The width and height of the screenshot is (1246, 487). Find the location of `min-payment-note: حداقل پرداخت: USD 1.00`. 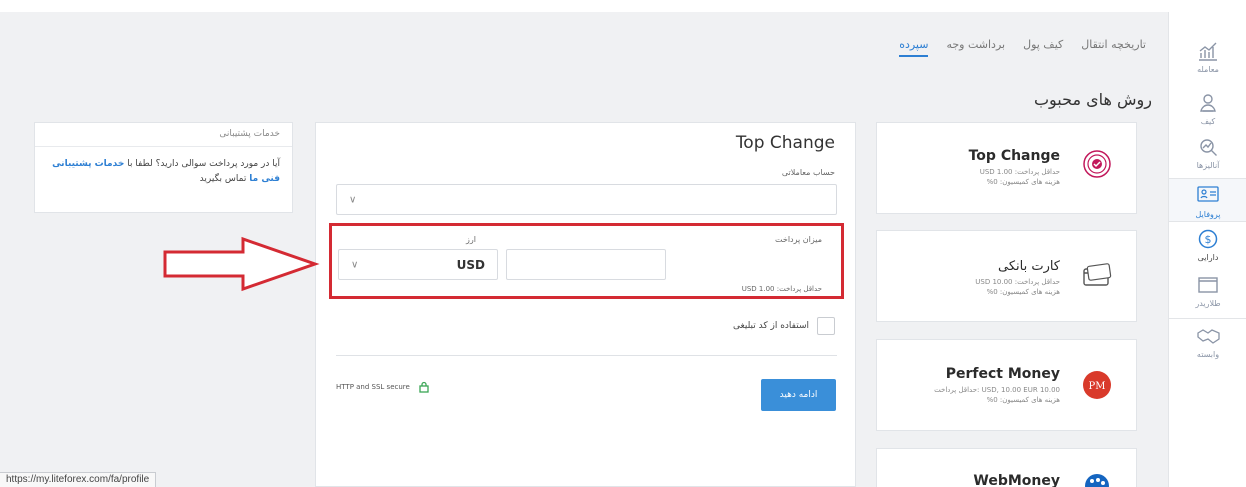

min-payment-note: حداقل پرداخت: USD 1.00 is located at coordinates (781, 289).